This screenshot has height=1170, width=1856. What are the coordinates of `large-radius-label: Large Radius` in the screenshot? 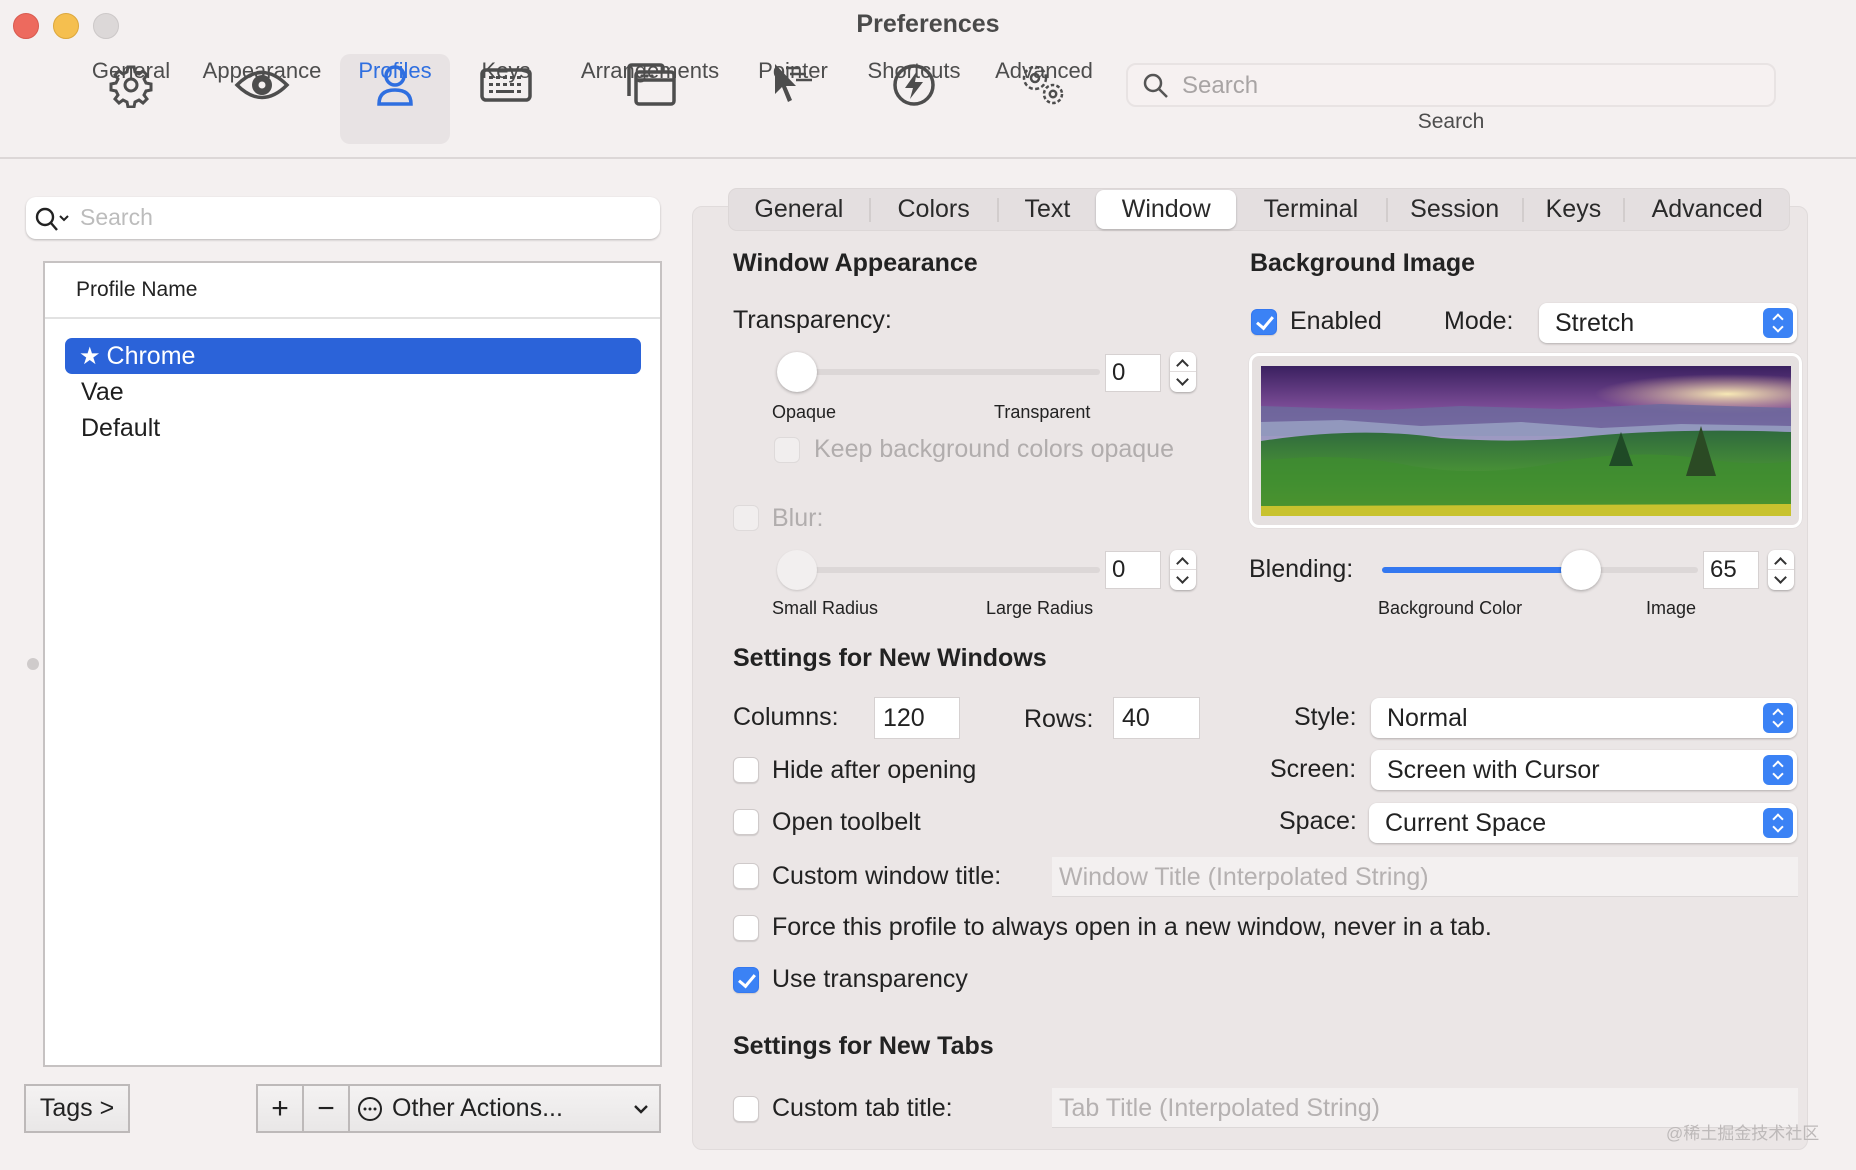 It's located at (1040, 608).